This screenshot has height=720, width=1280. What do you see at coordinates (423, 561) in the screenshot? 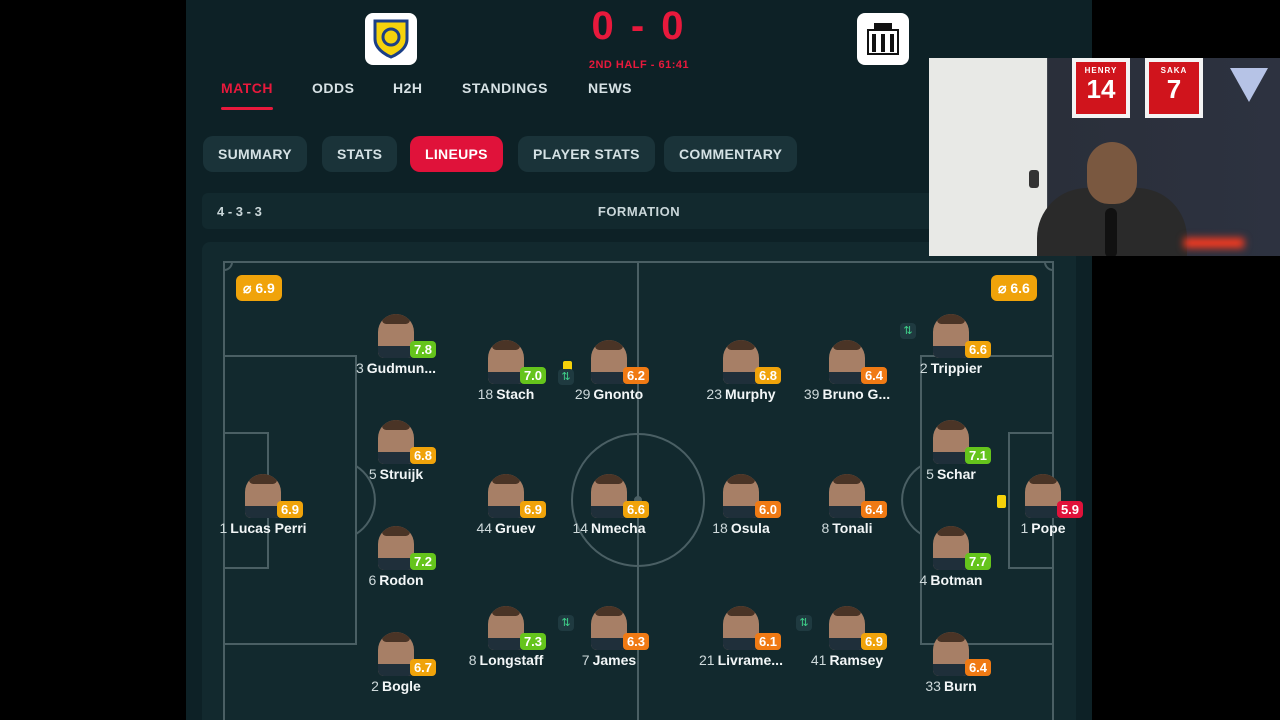
I see `player-rating-badge: 7.2` at bounding box center [423, 561].